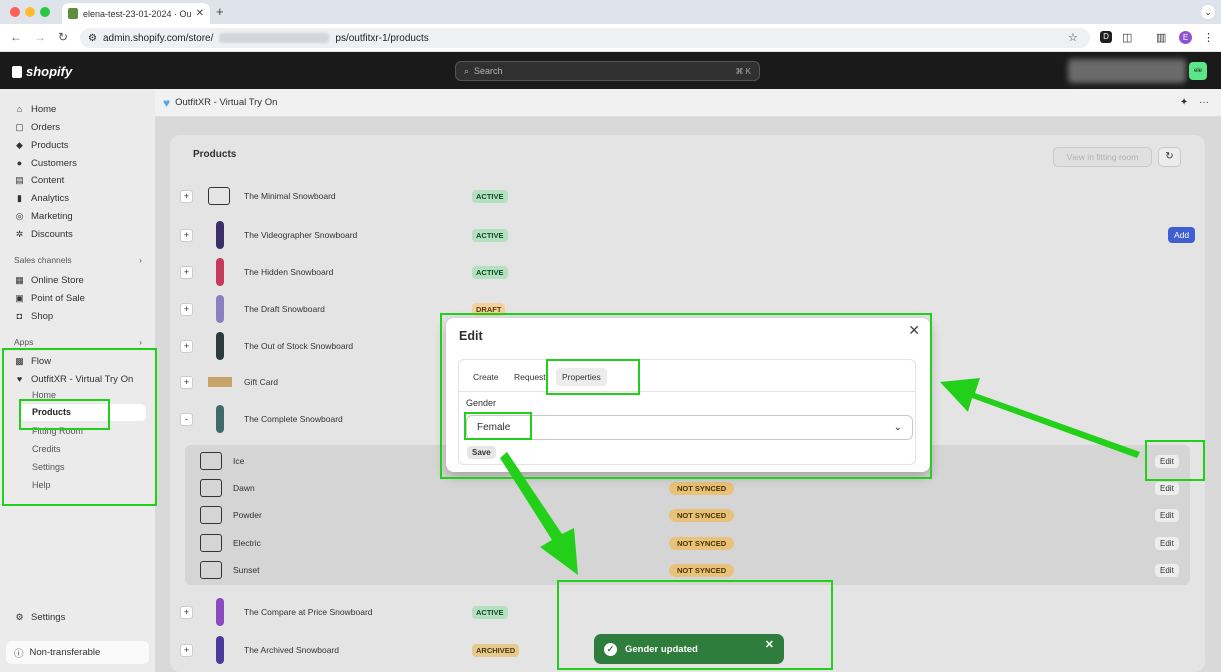  What do you see at coordinates (140, 342) in the screenshot?
I see `chevron-right-icon: ›` at bounding box center [140, 342].